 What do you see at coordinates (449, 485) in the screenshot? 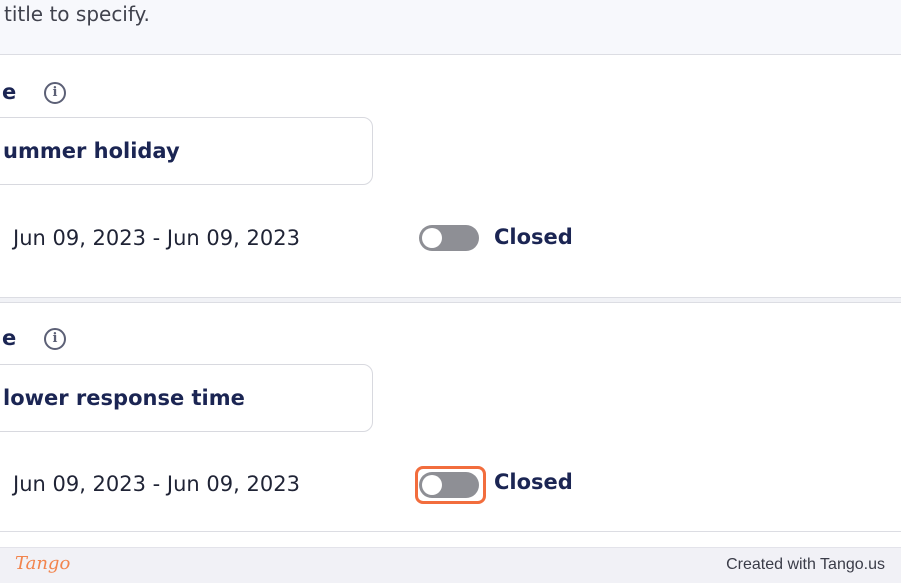
I see `entry-2-open-closed-toggle` at bounding box center [449, 485].